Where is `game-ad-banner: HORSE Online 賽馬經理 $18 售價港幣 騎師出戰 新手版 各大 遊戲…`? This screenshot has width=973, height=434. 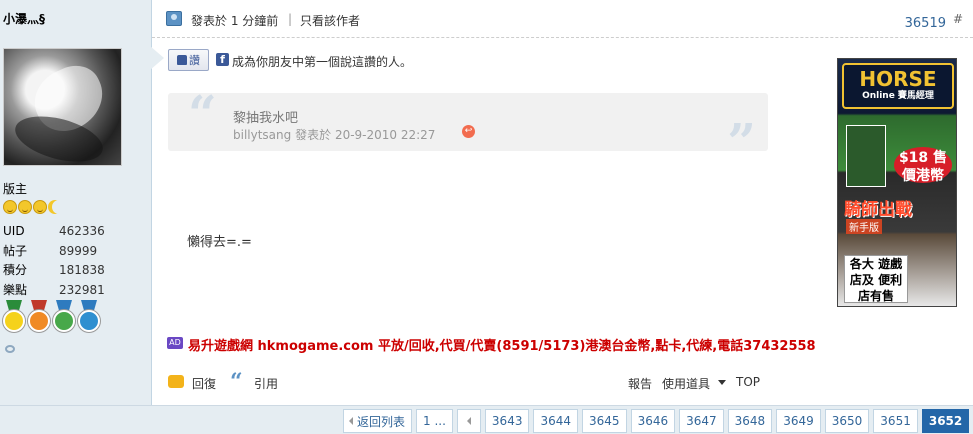
game-ad-banner: HORSE Online 賽馬經理 $18 售價港幣 騎師出戰 新手版 各大 遊戲… is located at coordinates (897, 182).